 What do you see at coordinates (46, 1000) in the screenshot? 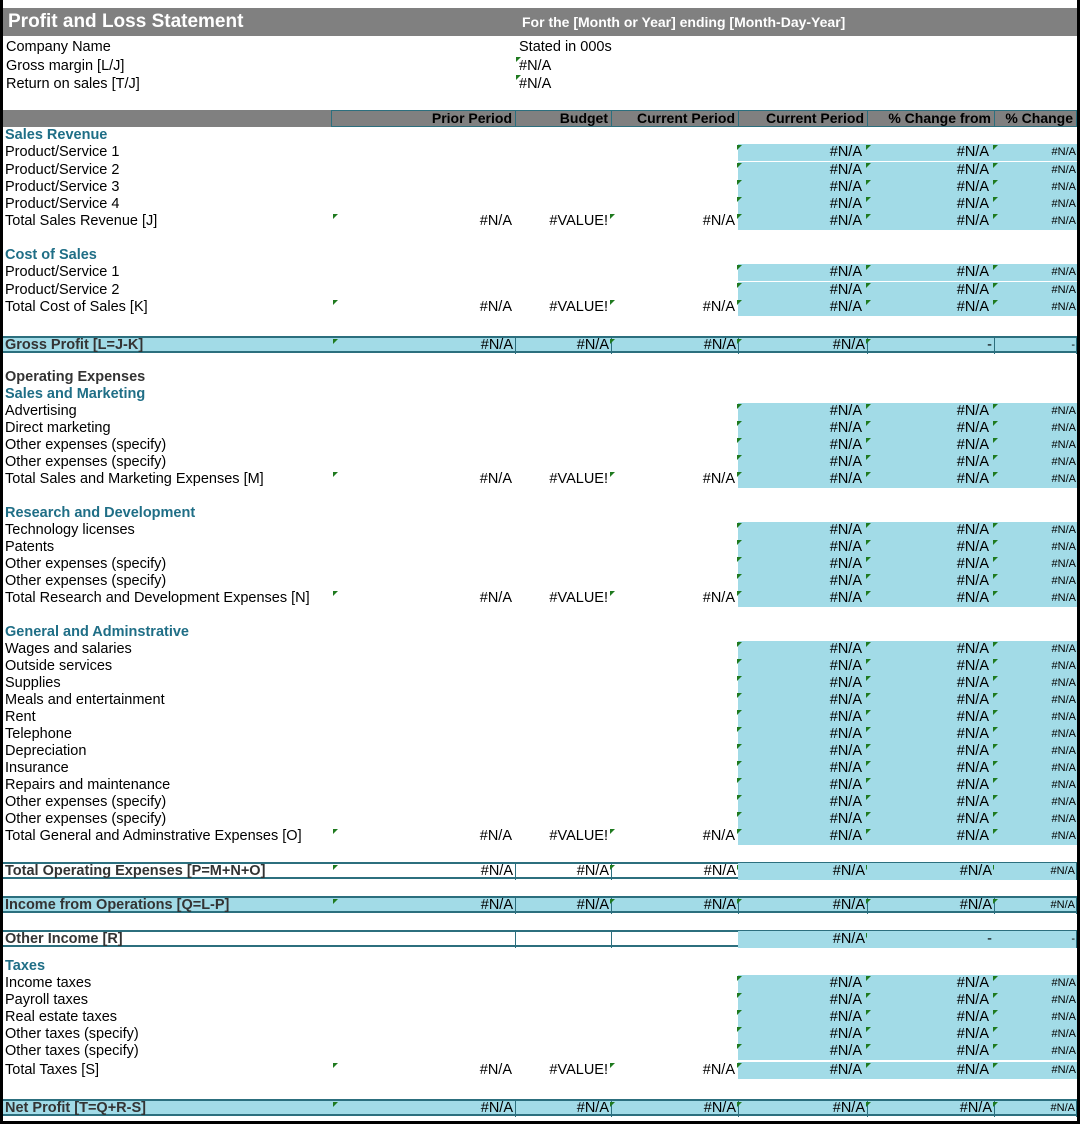
I see `row-label: Payroll taxes` at bounding box center [46, 1000].